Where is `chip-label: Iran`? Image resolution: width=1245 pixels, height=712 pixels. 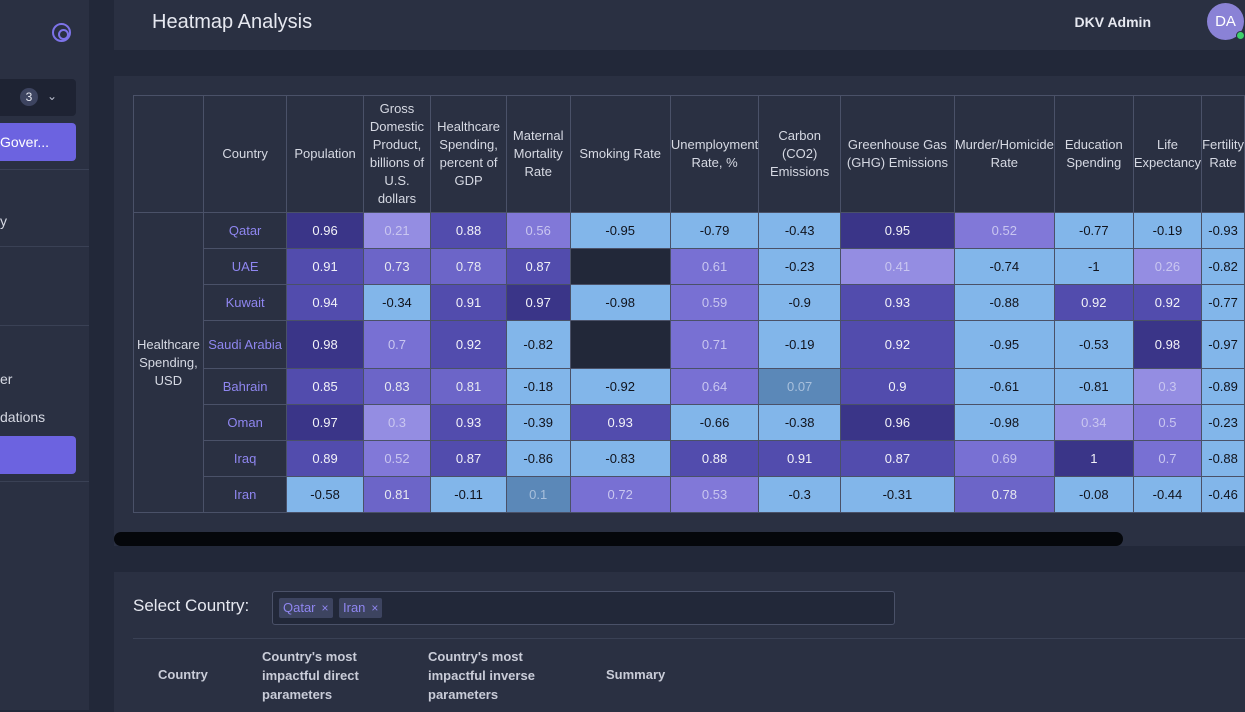
chip-label: Iran is located at coordinates (354, 607).